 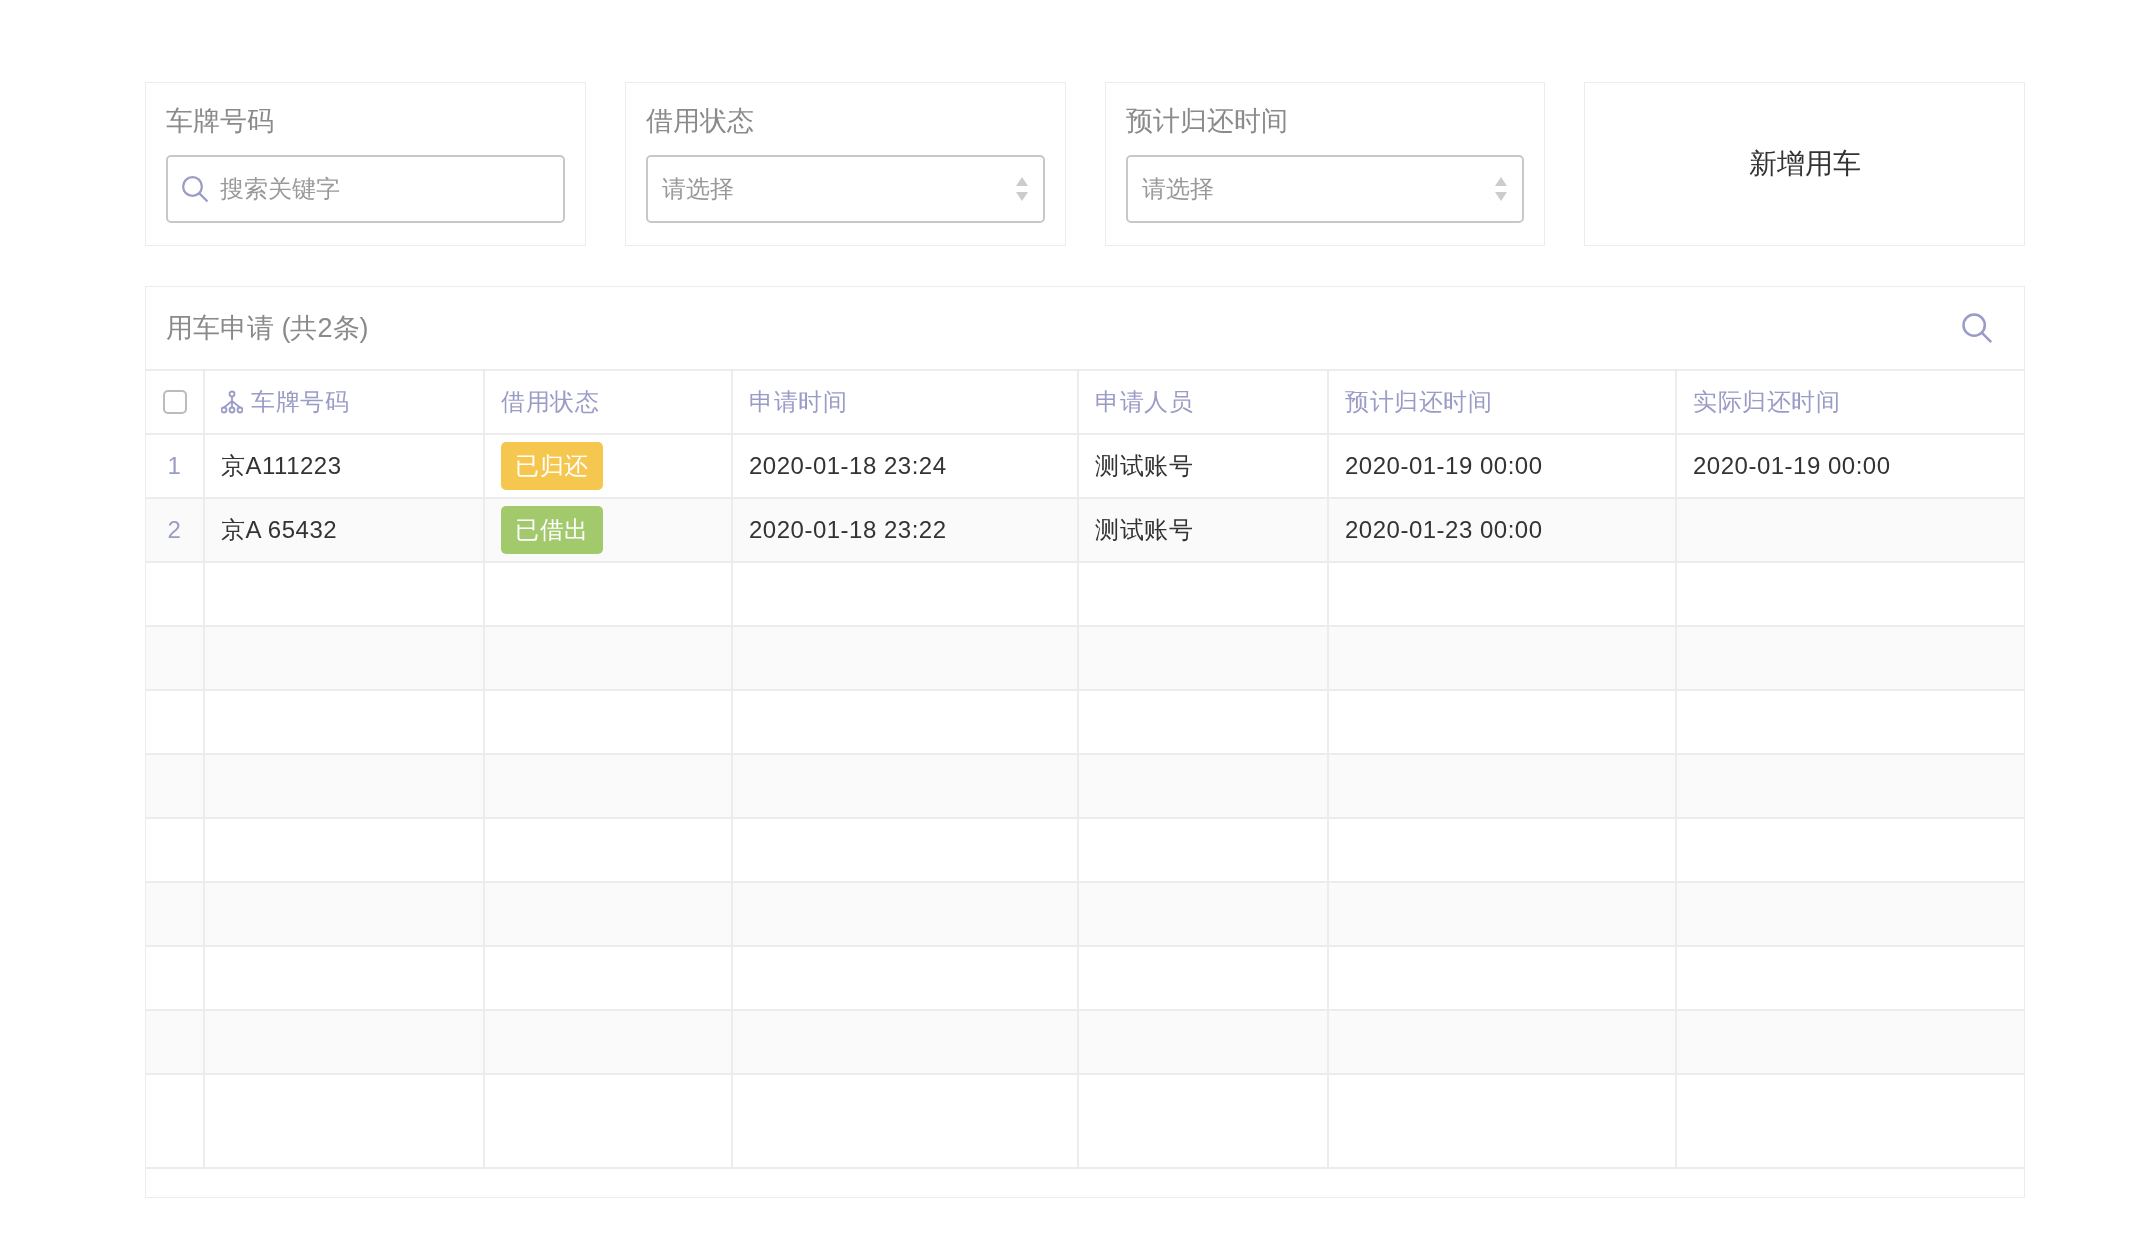 What do you see at coordinates (1204, 531) in the screenshot?
I see `table-cell: 测试账号` at bounding box center [1204, 531].